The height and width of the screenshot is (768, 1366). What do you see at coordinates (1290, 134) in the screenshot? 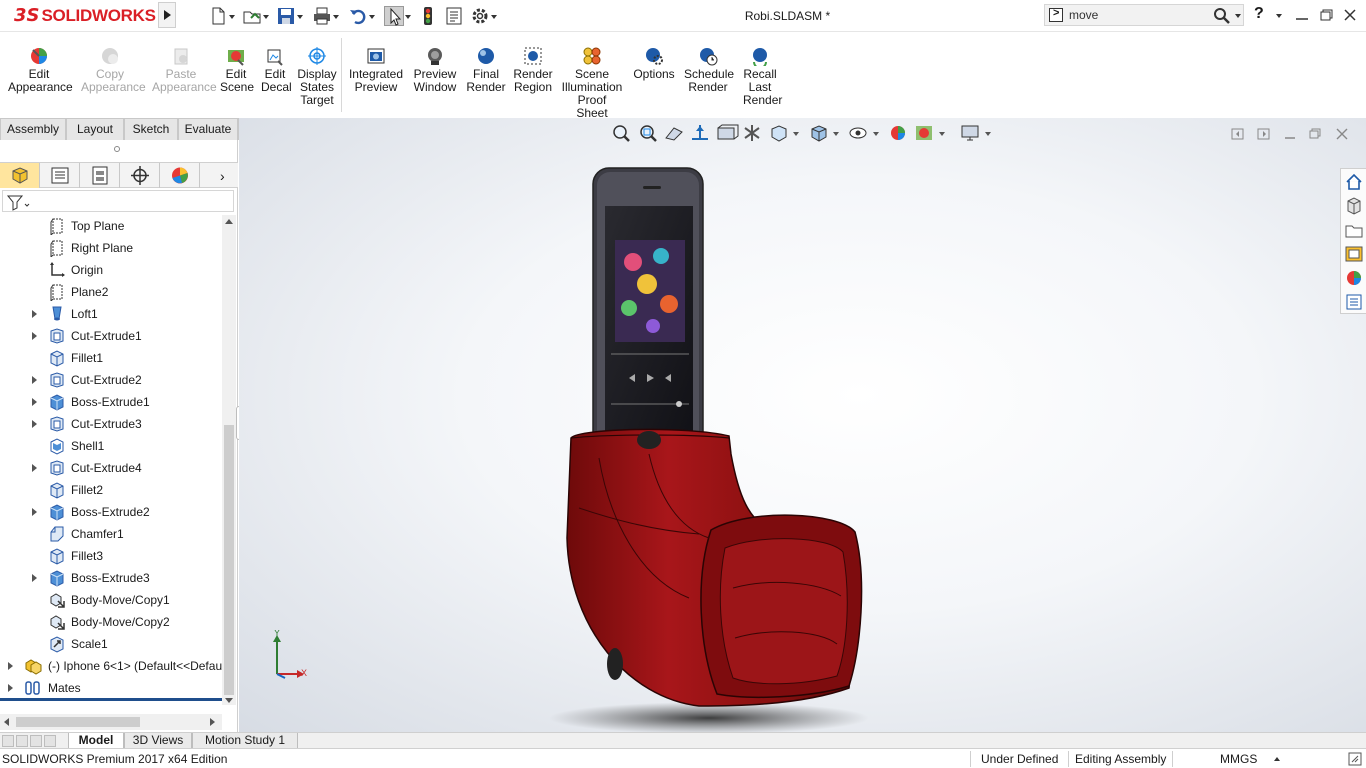
I see `viewport-minimize-icon` at bounding box center [1290, 134].